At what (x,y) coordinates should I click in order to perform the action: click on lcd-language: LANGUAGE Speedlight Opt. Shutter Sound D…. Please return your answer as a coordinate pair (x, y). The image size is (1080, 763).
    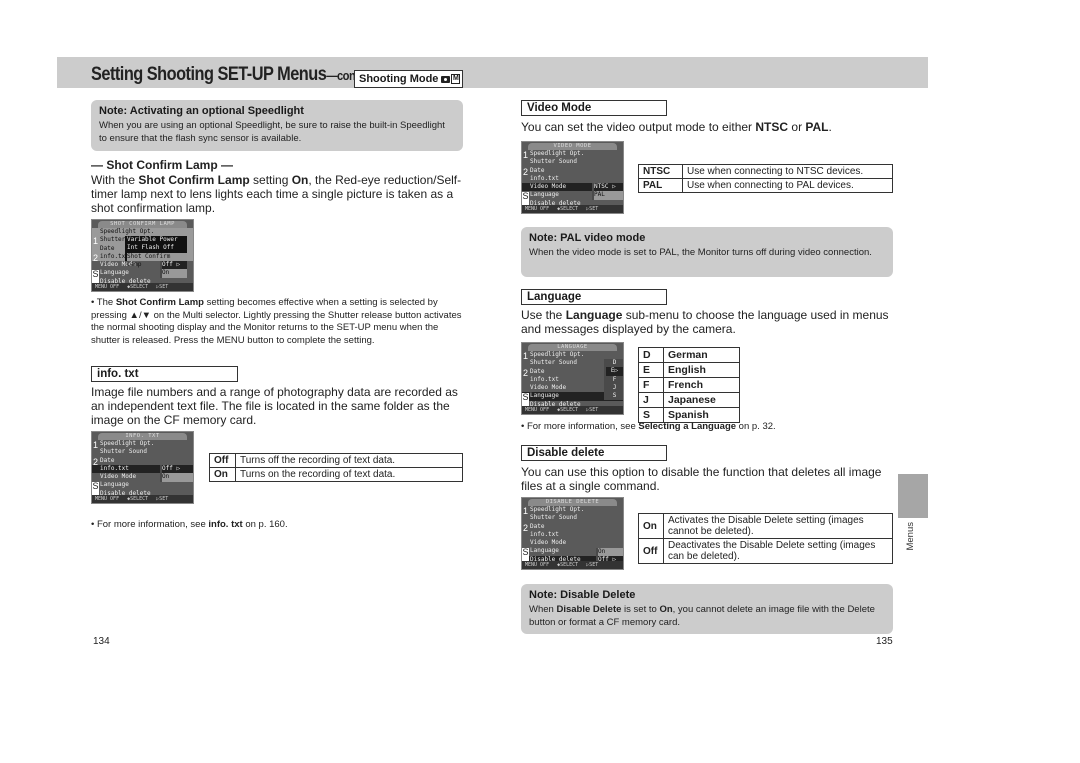
    Looking at the image, I should click on (572, 378).